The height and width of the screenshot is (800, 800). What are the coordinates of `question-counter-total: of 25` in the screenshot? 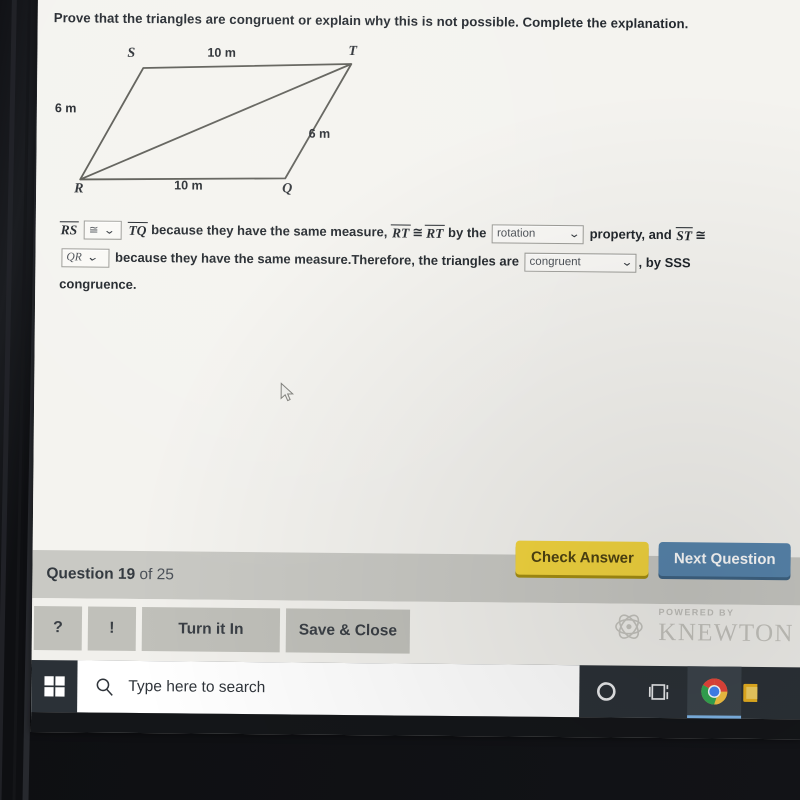 It's located at (154, 574).